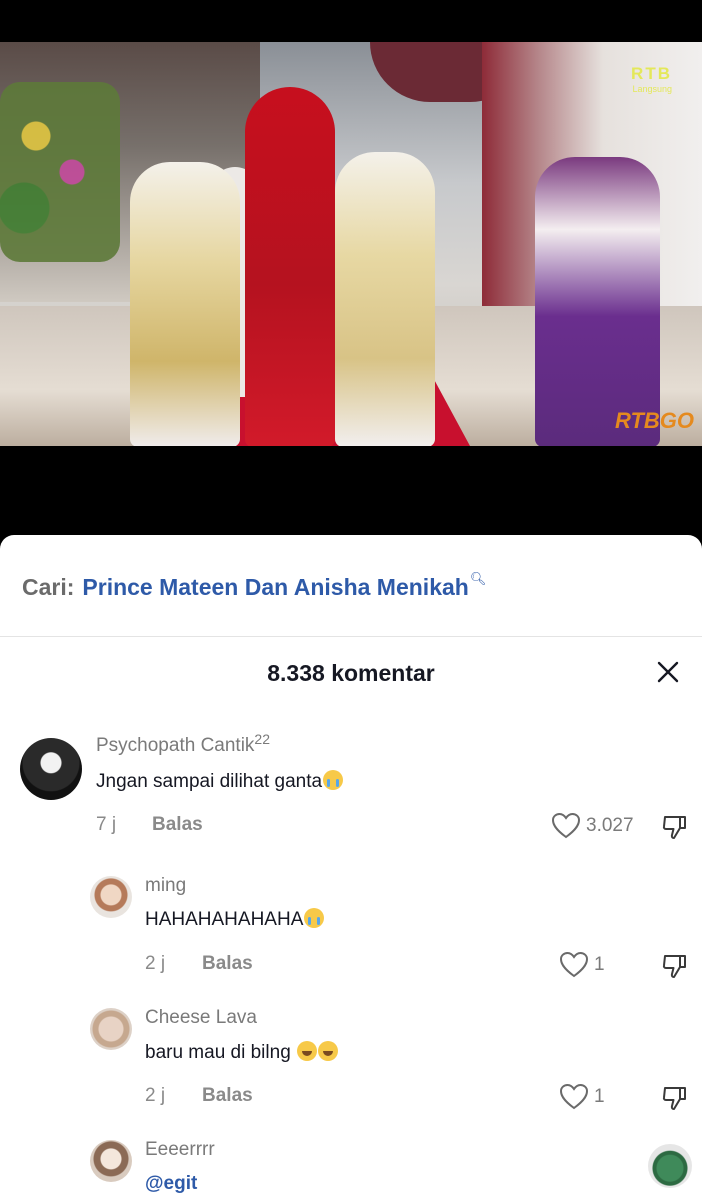  I want to click on comment-username: ming, so click(165, 886).